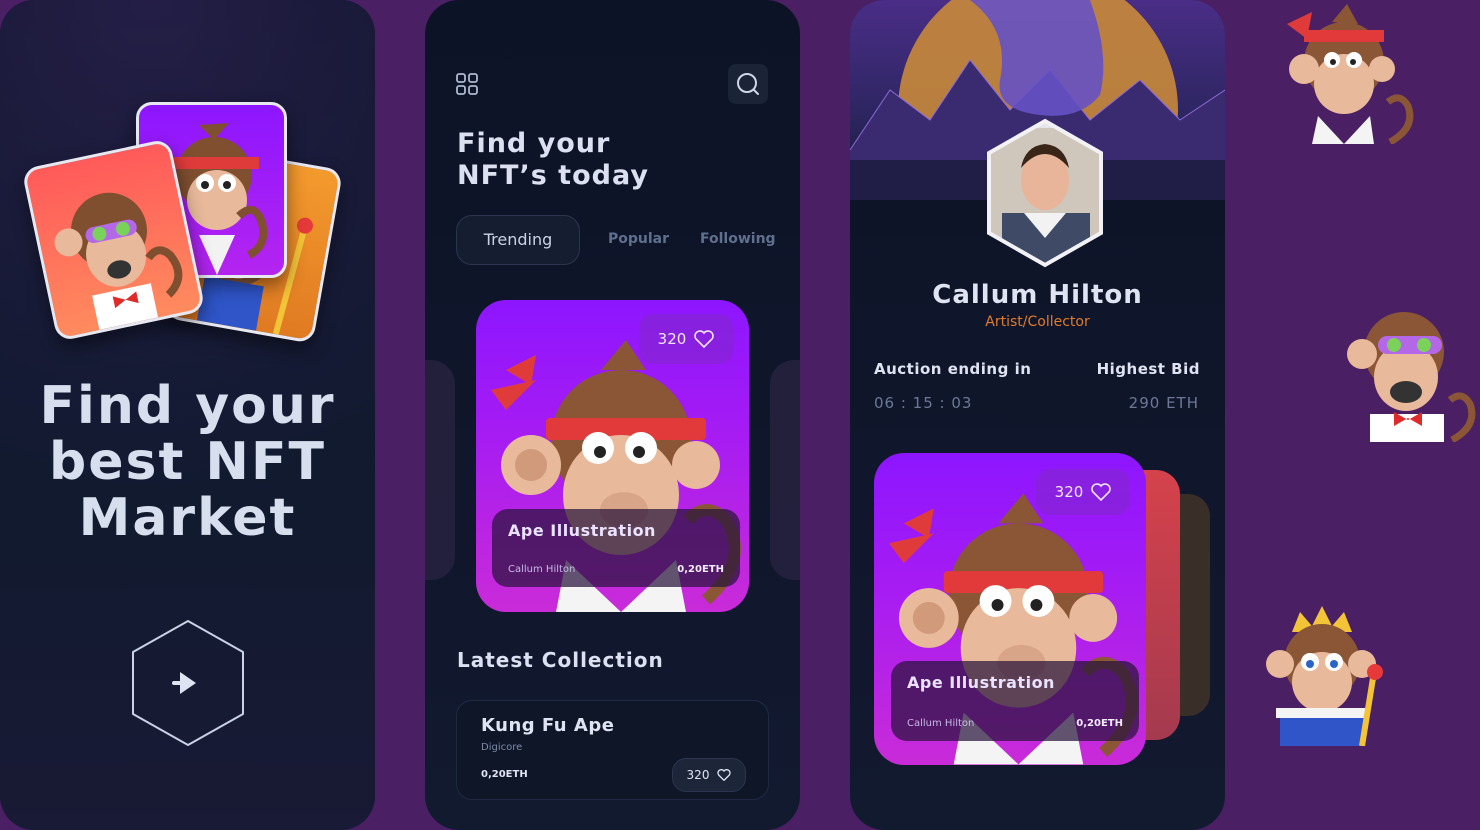 This screenshot has height=830, width=1480. Describe the element at coordinates (698, 775) in the screenshot. I see `collection-like-count: 320` at that location.